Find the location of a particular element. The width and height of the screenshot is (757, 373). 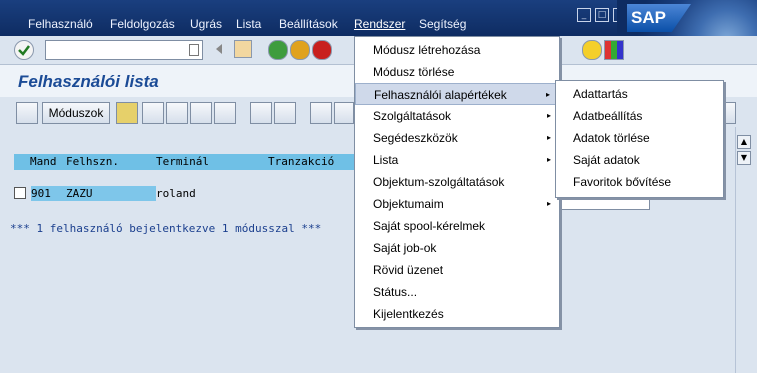

cell-user: ZAZU is located at coordinates (79, 193).